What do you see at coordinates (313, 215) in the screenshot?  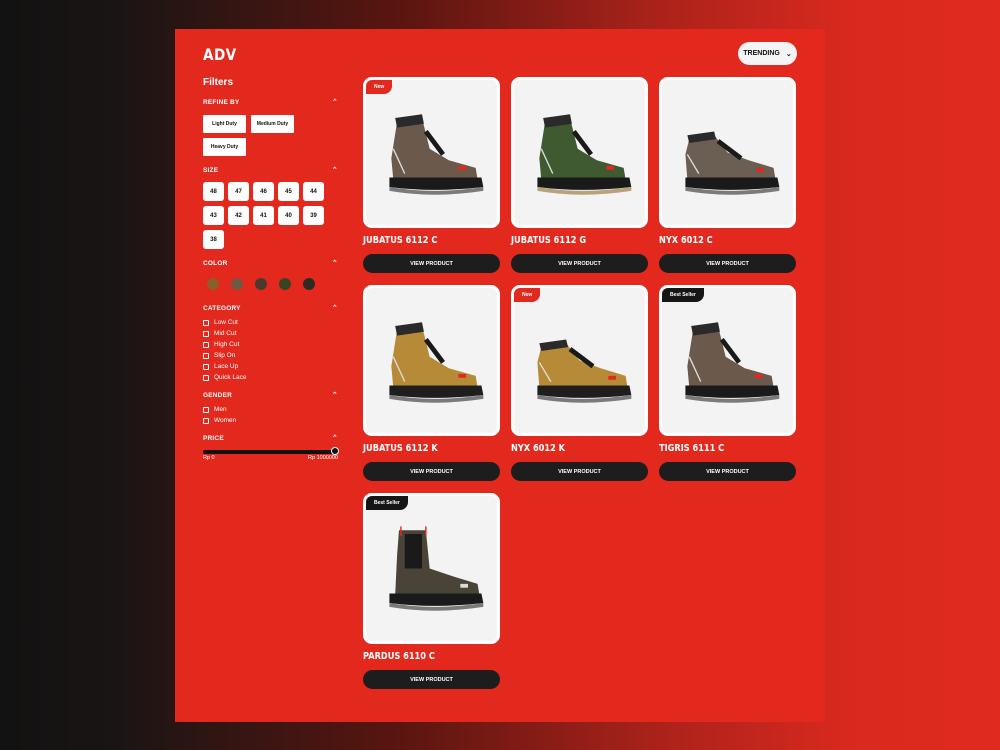 I see `size-option: 39` at bounding box center [313, 215].